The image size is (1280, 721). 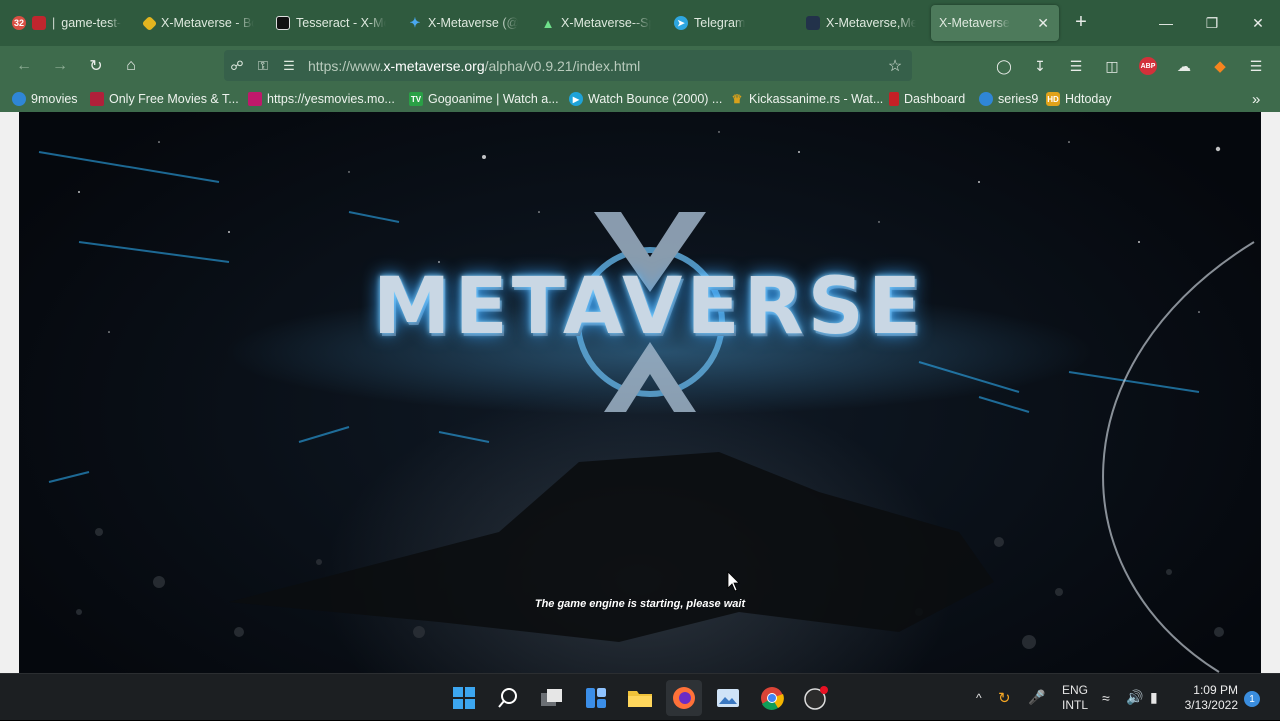 What do you see at coordinates (263, 66) in the screenshot?
I see `lock-icon: ⚿` at bounding box center [263, 66].